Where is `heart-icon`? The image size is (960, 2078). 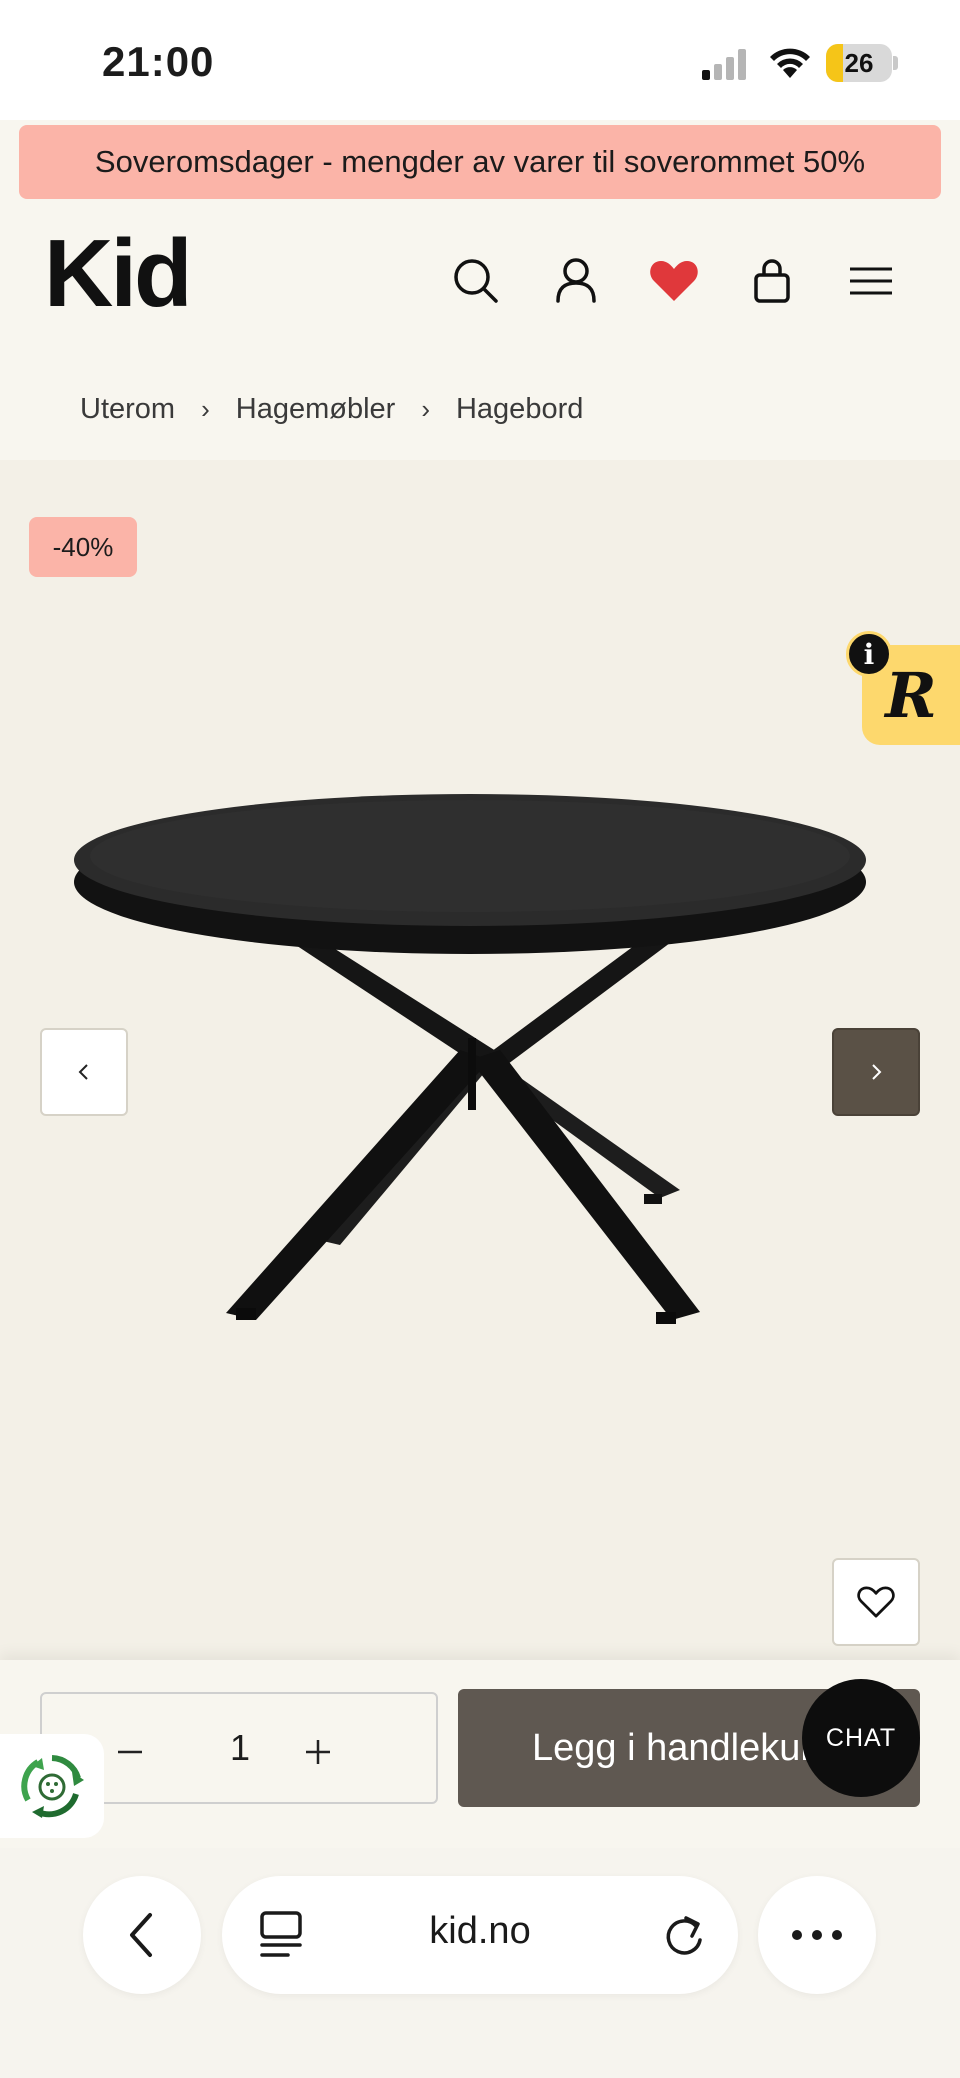
heart-icon is located at coordinates (674, 281).